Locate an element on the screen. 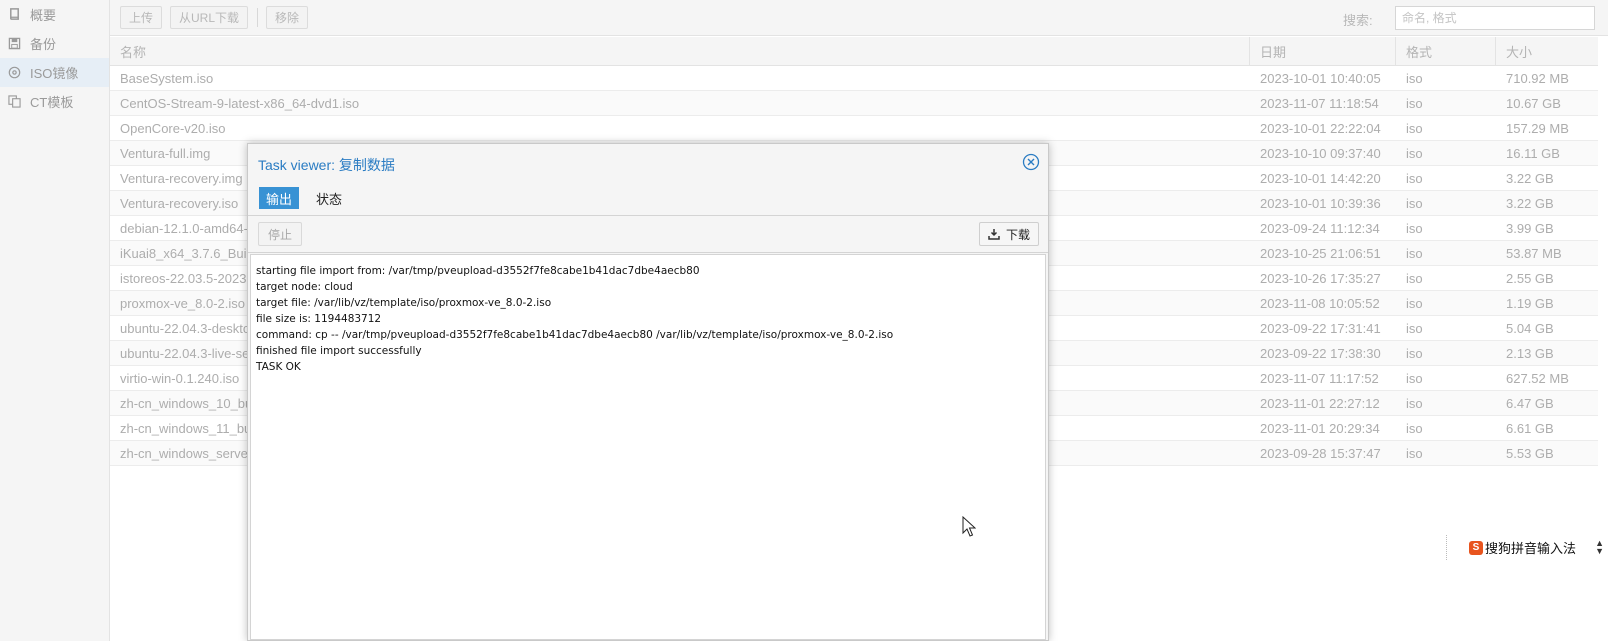 This screenshot has height=641, width=1608. toolbar: 上传 从URL下载 移除 搜索: is located at coordinates (859, 18).